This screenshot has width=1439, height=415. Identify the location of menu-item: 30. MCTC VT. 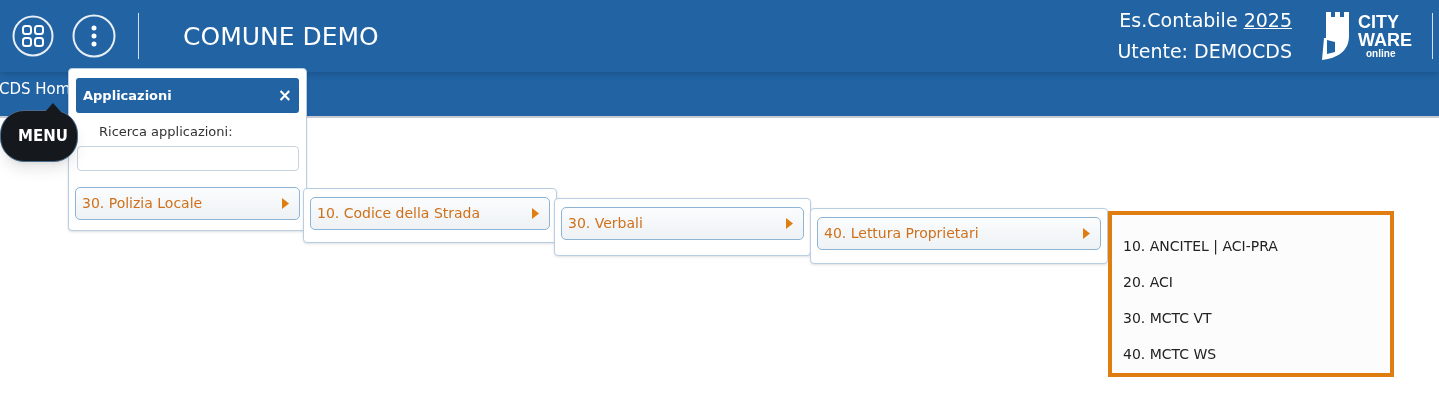
(1251, 318).